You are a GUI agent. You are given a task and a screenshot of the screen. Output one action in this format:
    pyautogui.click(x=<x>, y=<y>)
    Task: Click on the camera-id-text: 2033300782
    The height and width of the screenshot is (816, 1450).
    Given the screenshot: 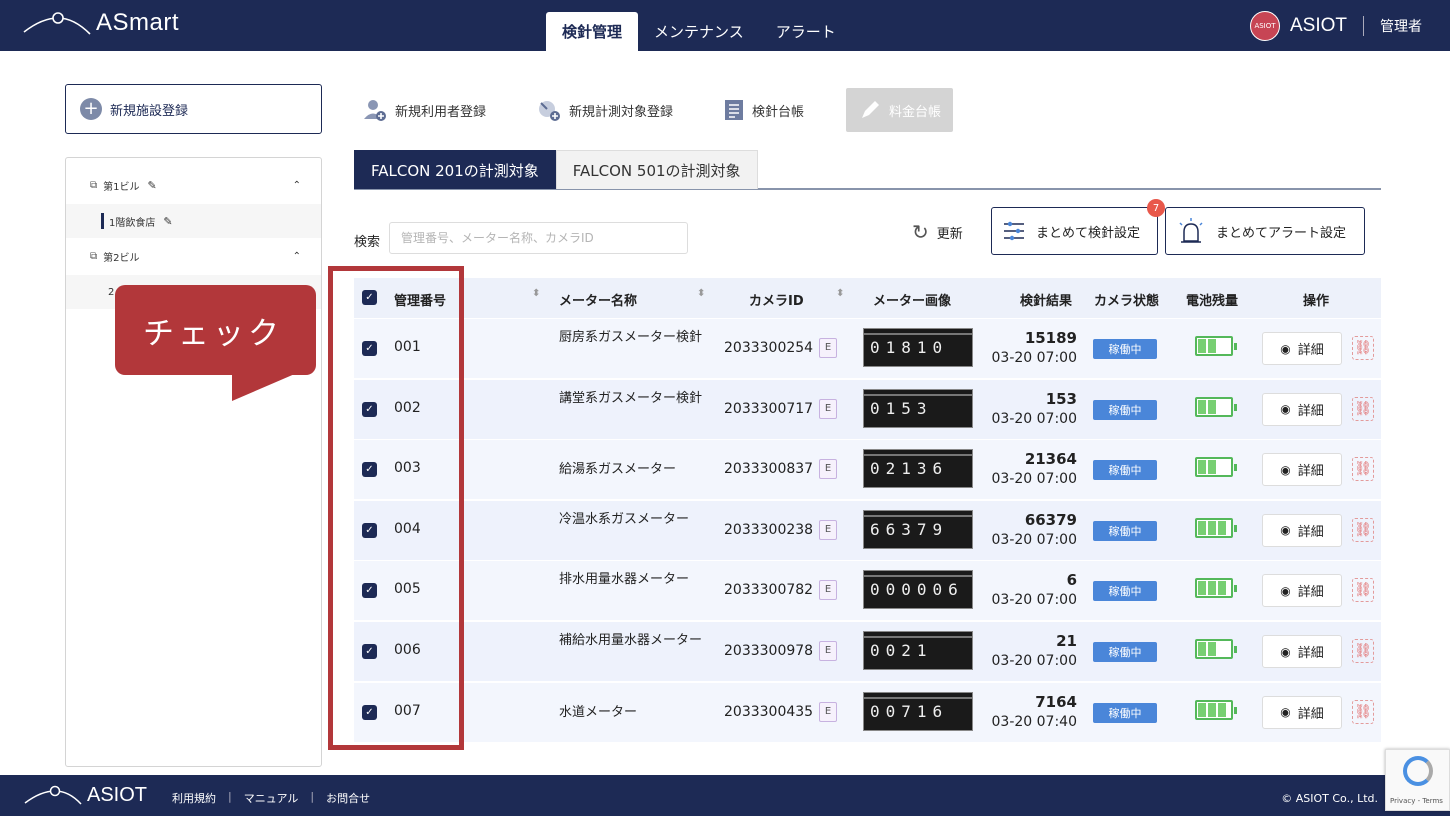 What is the action you would take?
    pyautogui.click(x=769, y=590)
    